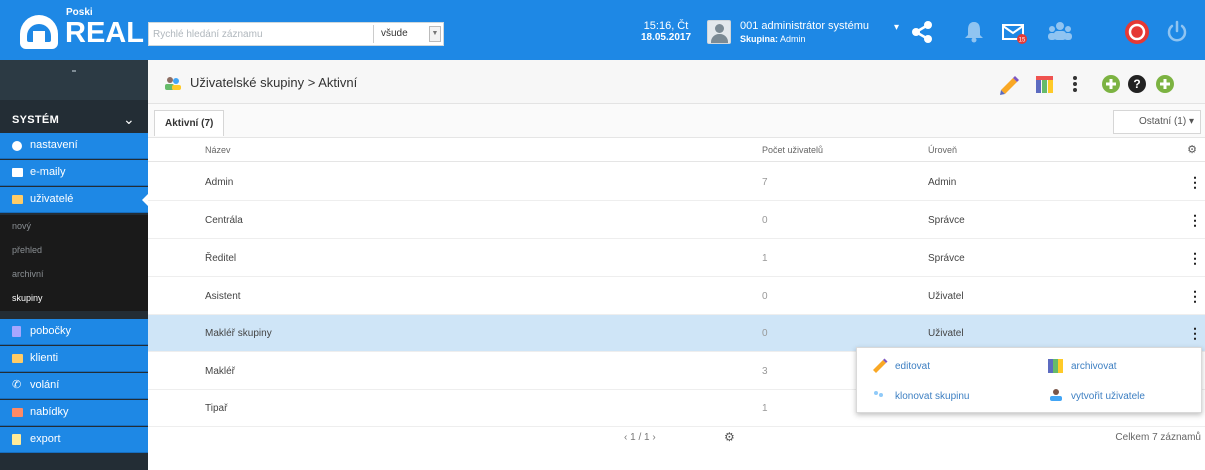 This screenshot has width=1205, height=470. What do you see at coordinates (1165, 84) in the screenshot?
I see `add-record-icon` at bounding box center [1165, 84].